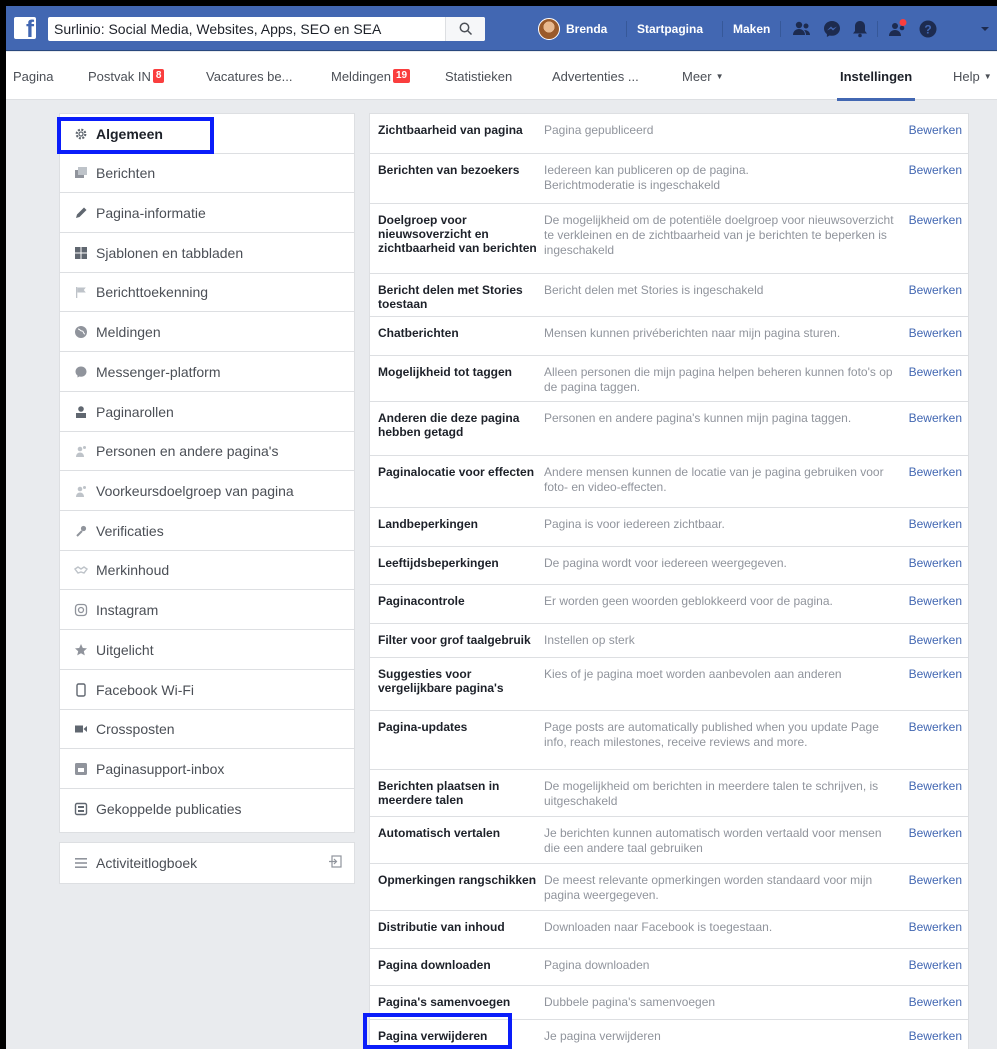  I want to click on sidebar-item-personen-en-andere-pagina-s: Personen en andere pagina's, so click(207, 451).